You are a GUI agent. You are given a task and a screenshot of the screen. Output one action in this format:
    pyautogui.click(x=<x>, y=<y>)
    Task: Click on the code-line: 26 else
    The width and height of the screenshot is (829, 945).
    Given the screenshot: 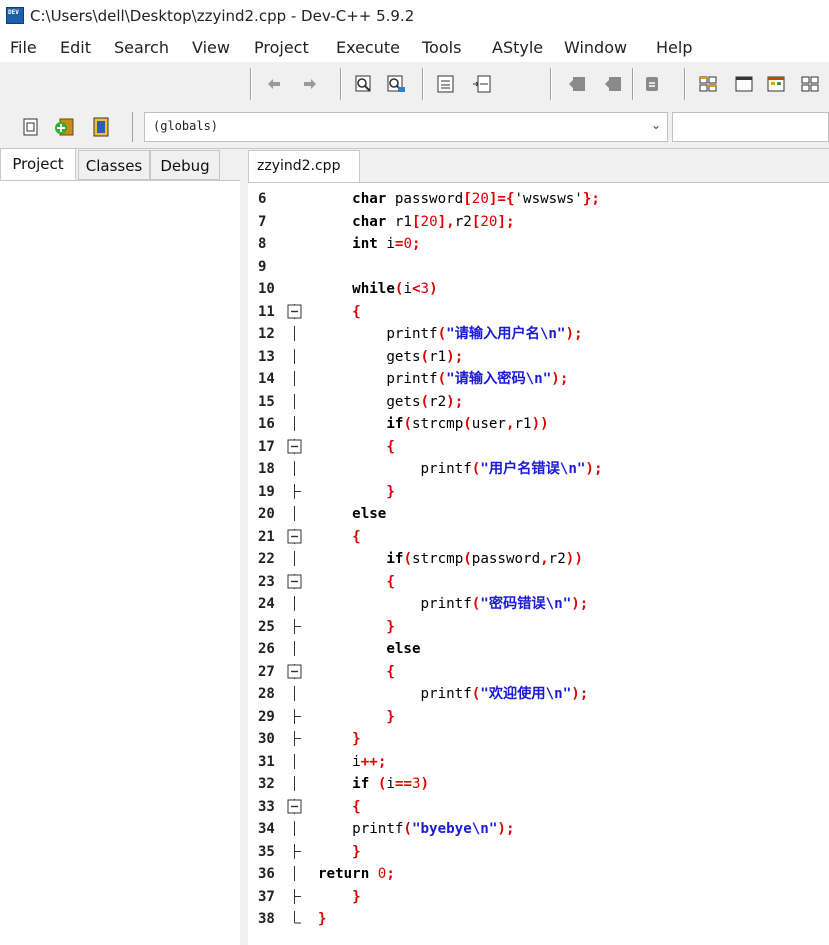 What is the action you would take?
    pyautogui.click(x=538, y=649)
    